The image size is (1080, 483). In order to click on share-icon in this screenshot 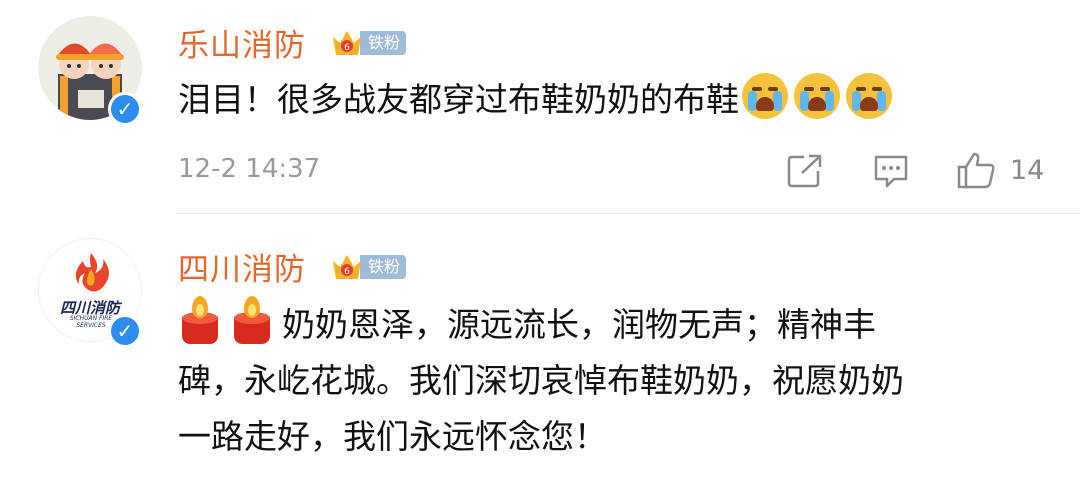, I will do `click(805, 173)`.